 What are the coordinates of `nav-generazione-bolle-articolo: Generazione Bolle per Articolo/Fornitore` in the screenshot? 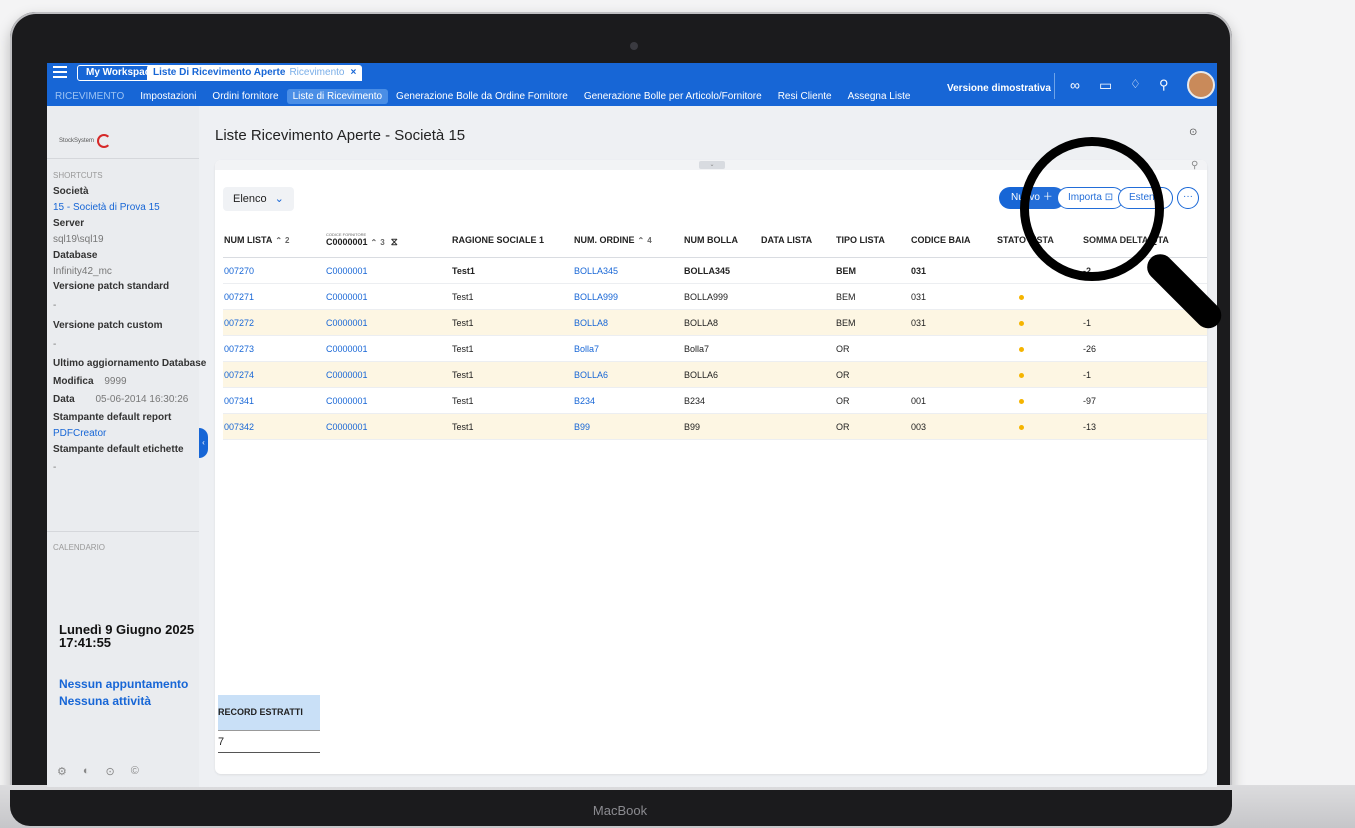 It's located at (673, 96).